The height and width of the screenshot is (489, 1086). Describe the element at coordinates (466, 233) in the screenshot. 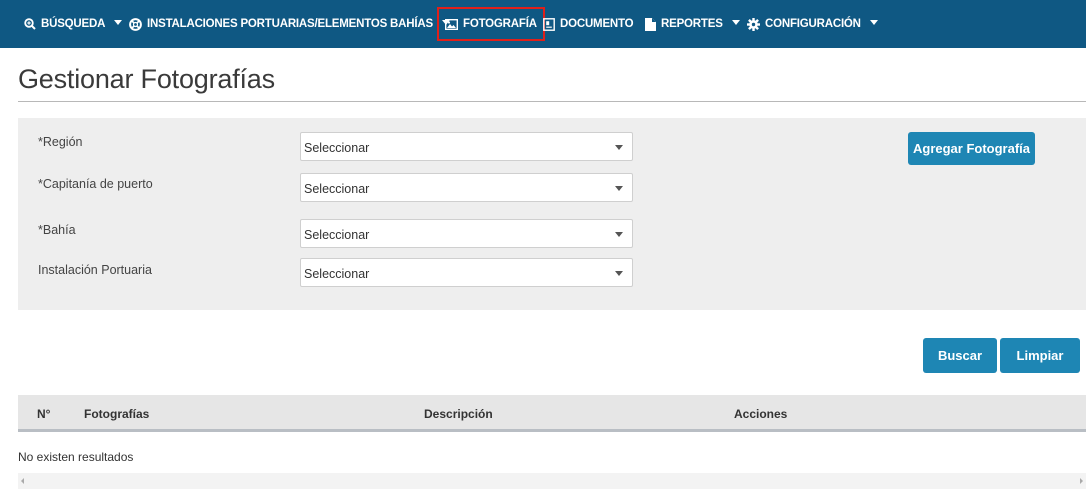

I see `bahia-select: Seleccionar` at that location.